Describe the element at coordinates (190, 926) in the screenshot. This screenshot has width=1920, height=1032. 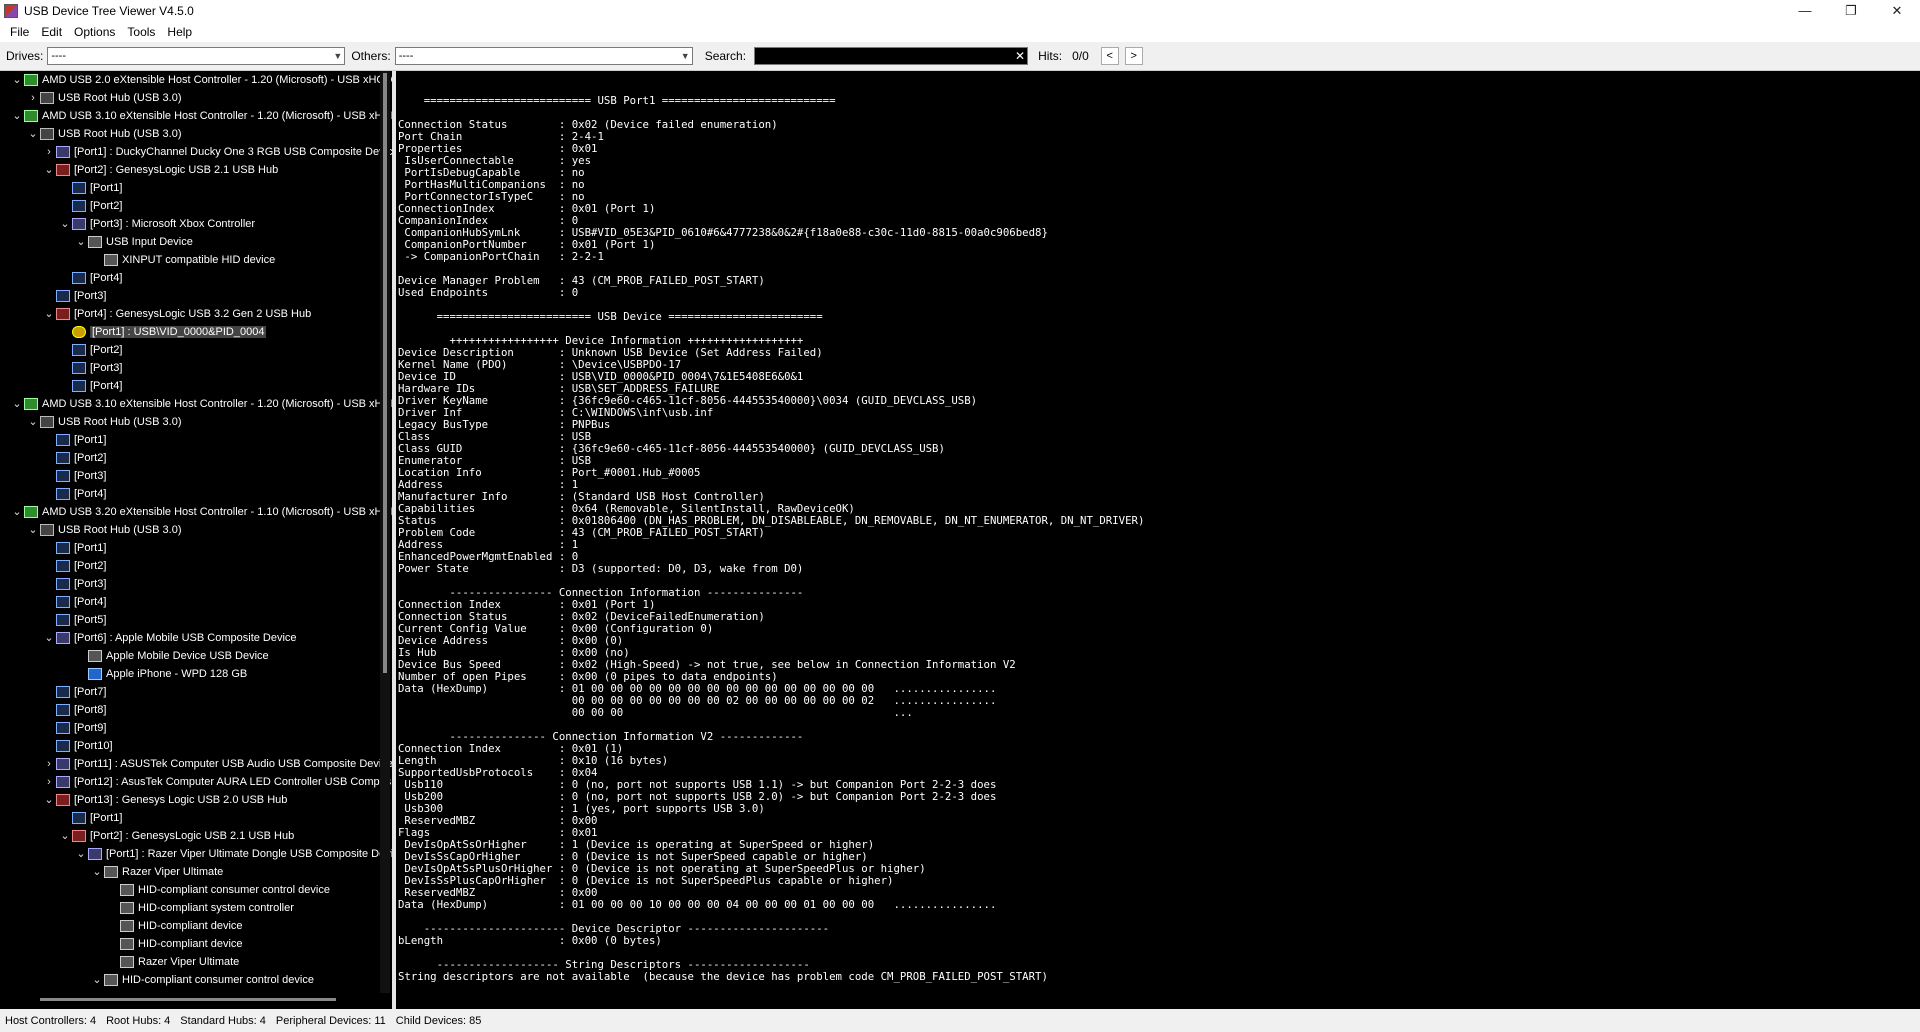
I see `tree-item-label: HID-compliant device` at that location.